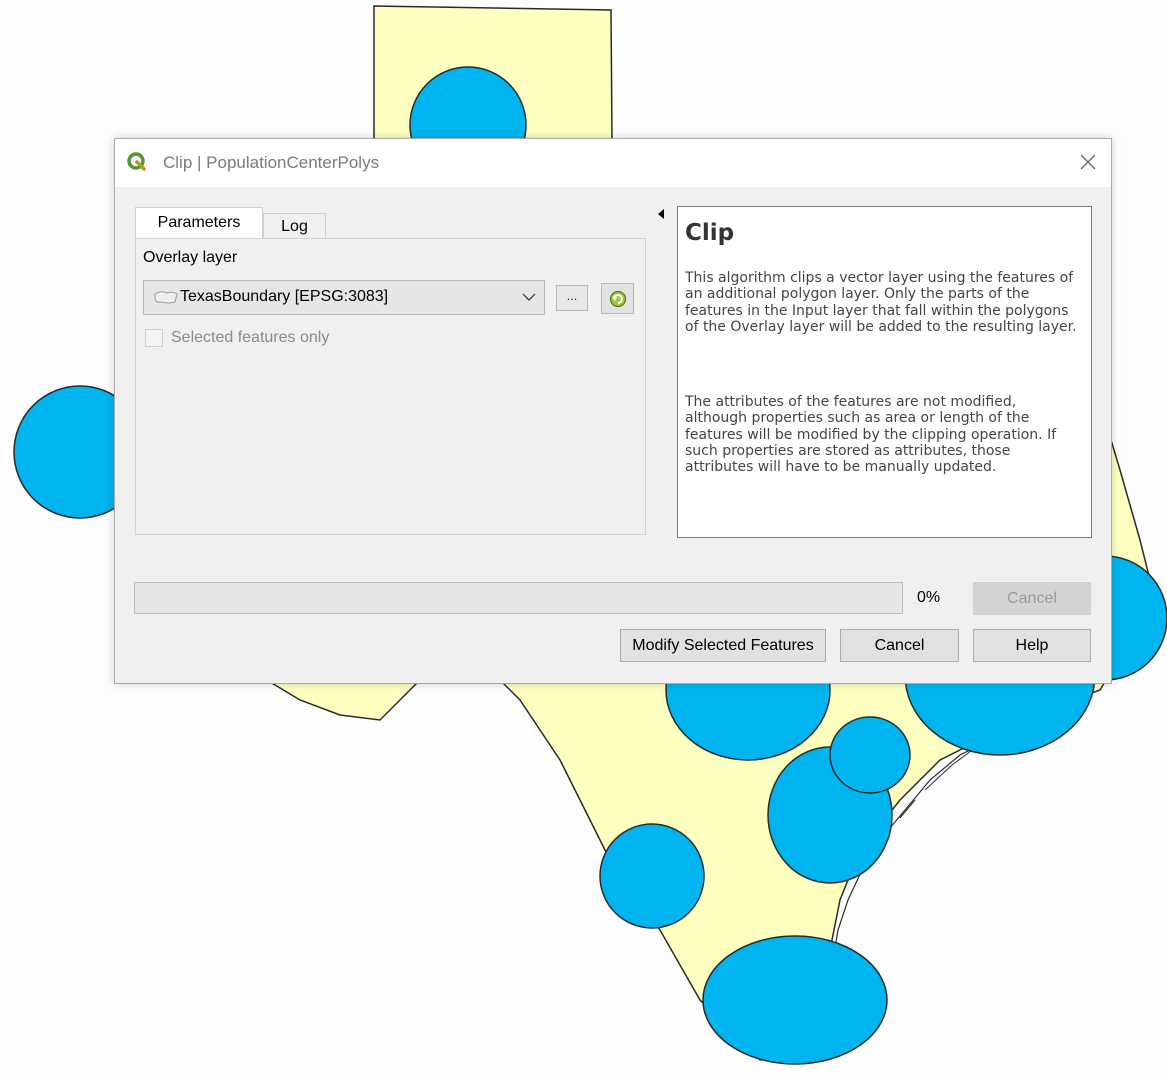  I want to click on modify-selected-features-button: Modify Selected Features, so click(723, 645).